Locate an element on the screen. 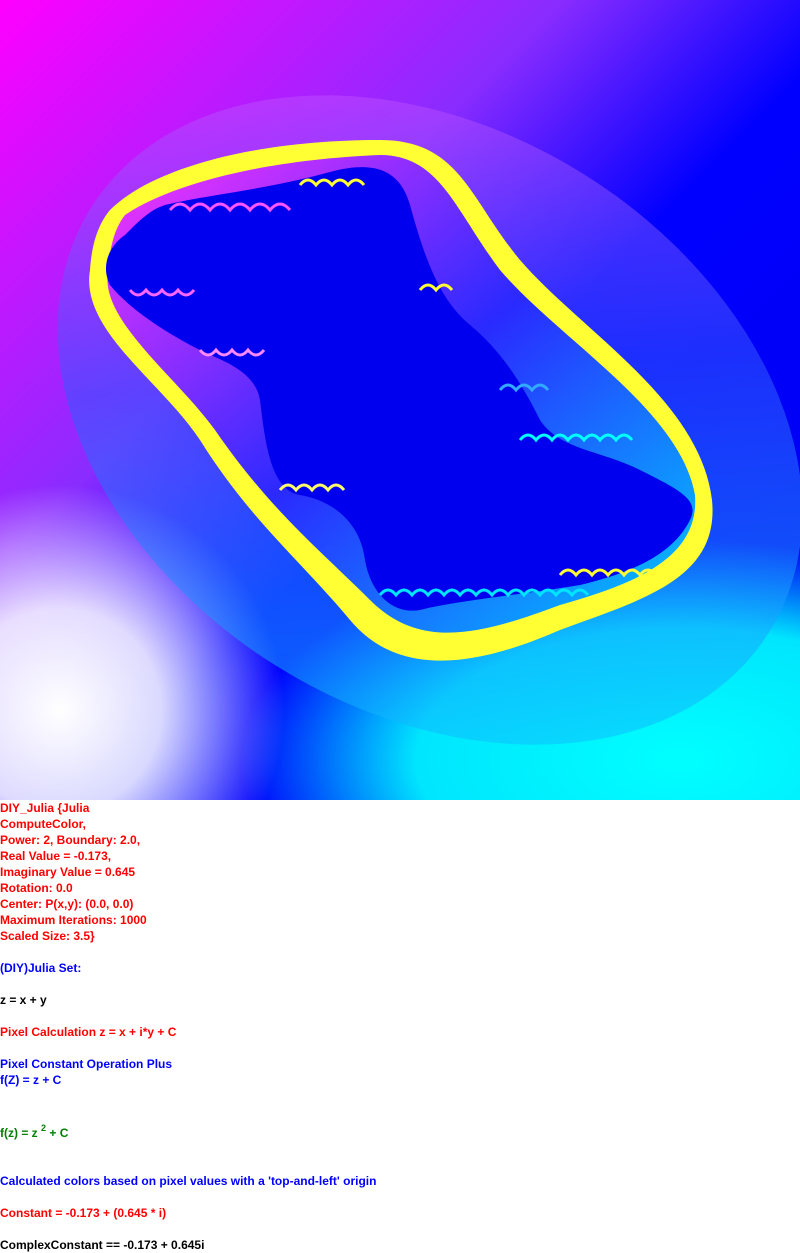 The width and height of the screenshot is (800, 1253). iteration-formula: f(z) = z 2 + C is located at coordinates (34, 1132).